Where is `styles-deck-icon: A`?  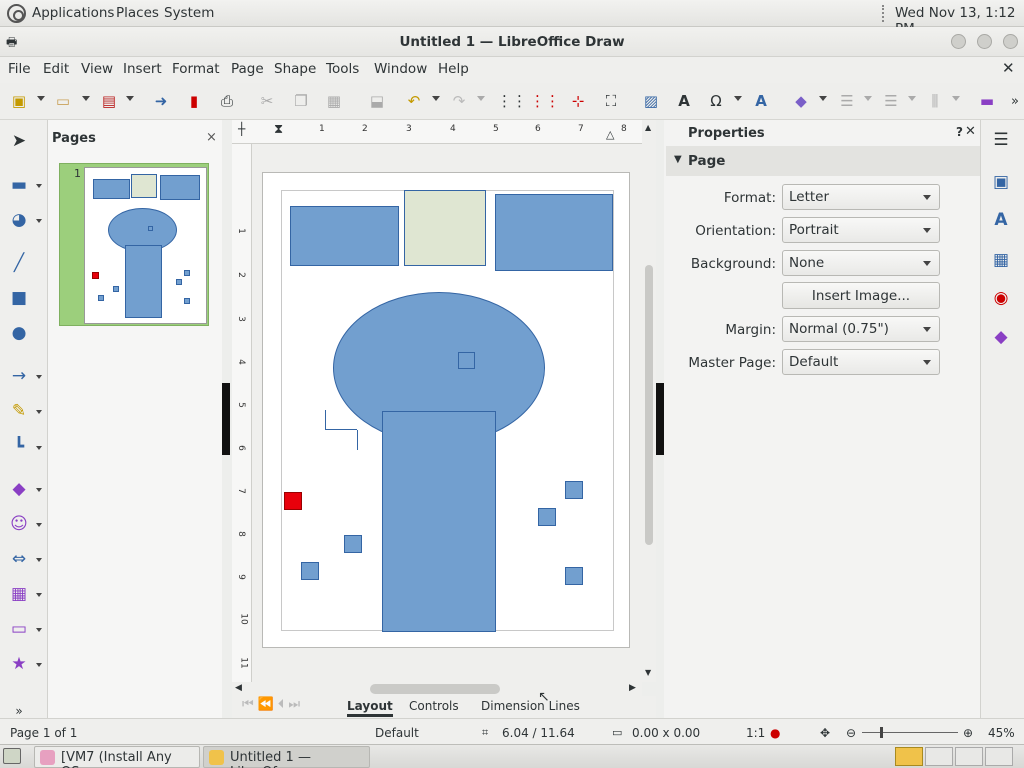 styles-deck-icon: A is located at coordinates (1001, 220).